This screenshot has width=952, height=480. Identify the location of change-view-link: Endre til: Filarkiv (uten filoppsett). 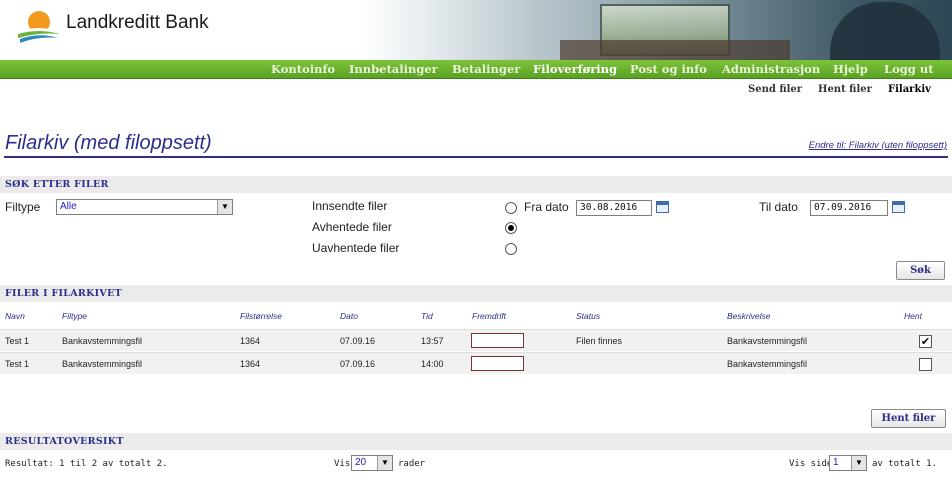
(878, 145).